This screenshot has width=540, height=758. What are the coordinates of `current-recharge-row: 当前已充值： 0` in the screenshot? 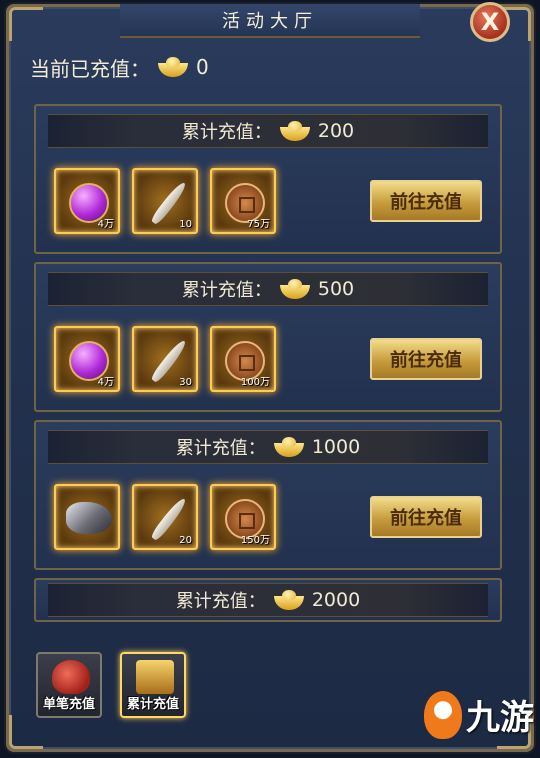 It's located at (119, 67).